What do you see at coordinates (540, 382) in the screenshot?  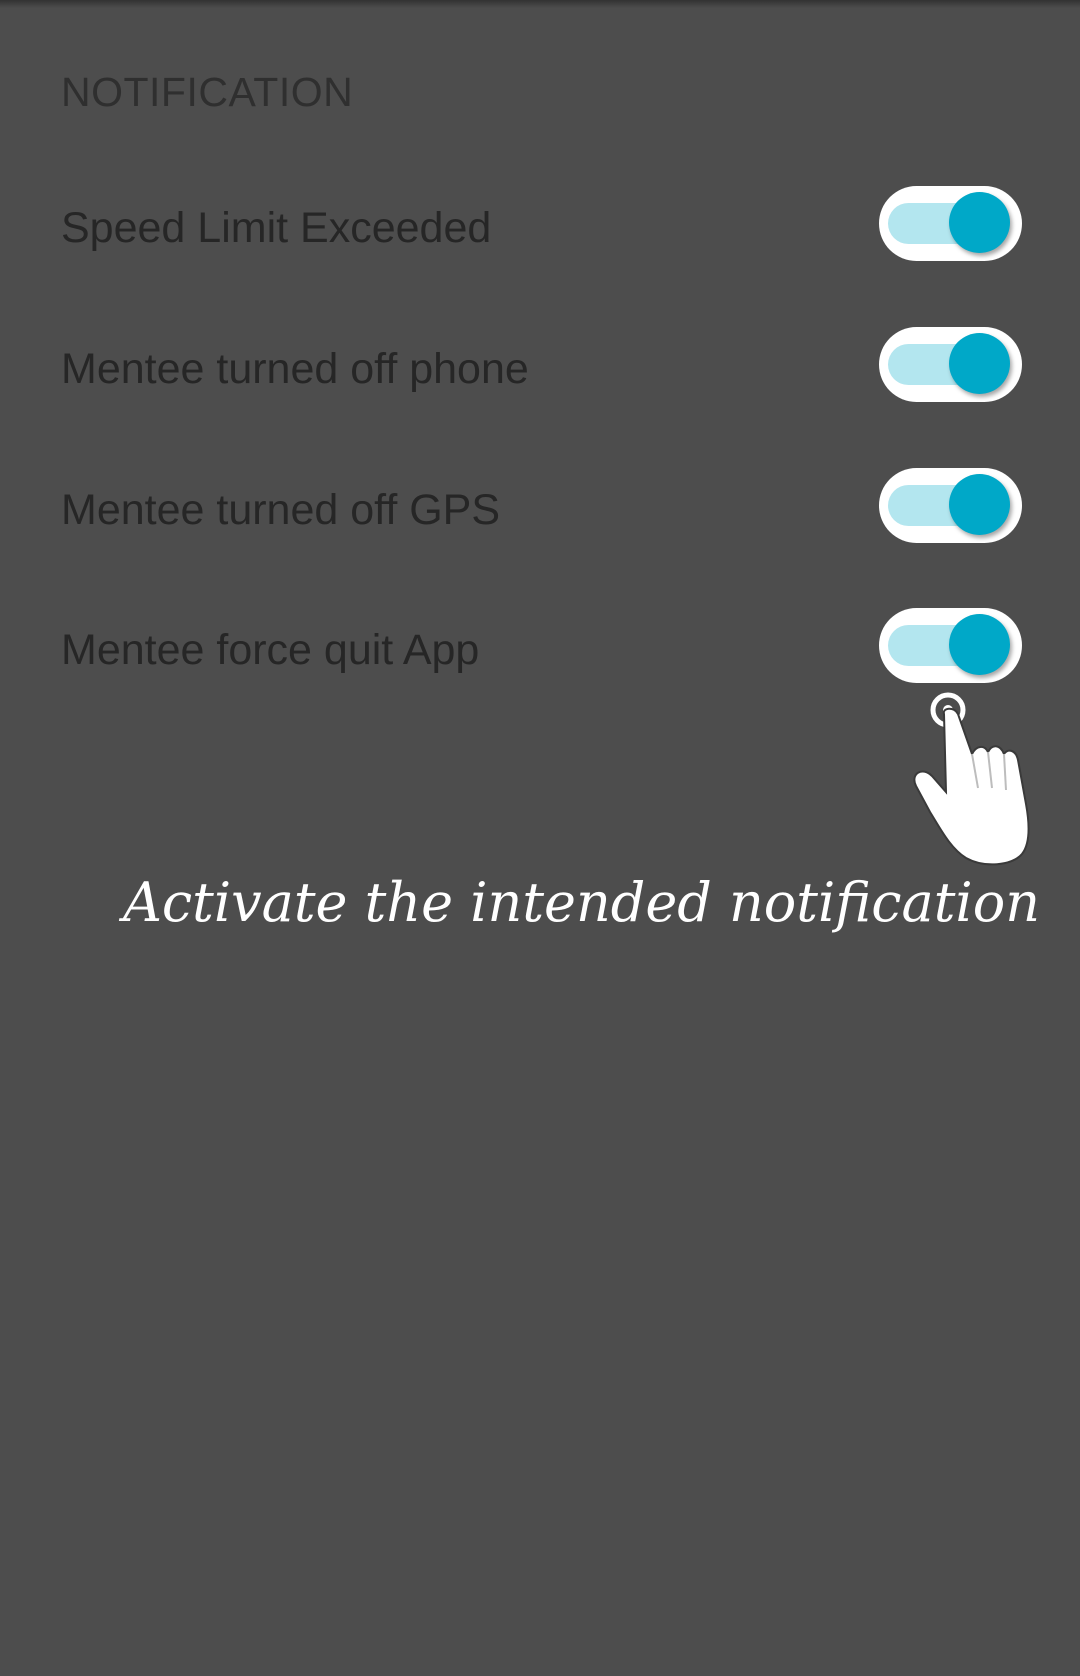 I see `setting-row-phone-off: Mentee turned off phone` at bounding box center [540, 382].